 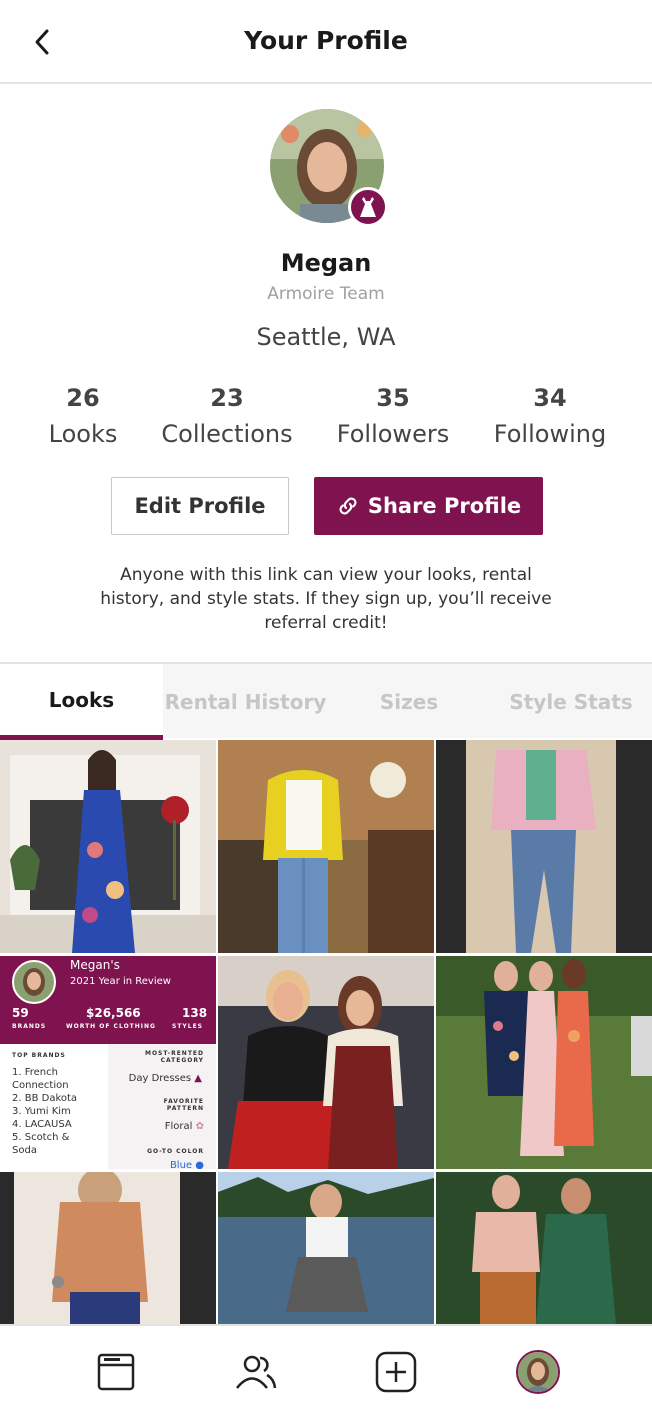 I want to click on tab-sizes: Sizes, so click(x=409, y=702).